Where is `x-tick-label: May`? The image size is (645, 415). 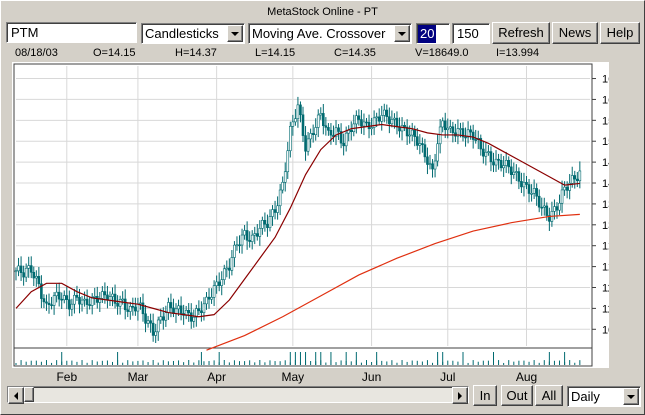 x-tick-label: May is located at coordinates (293, 377).